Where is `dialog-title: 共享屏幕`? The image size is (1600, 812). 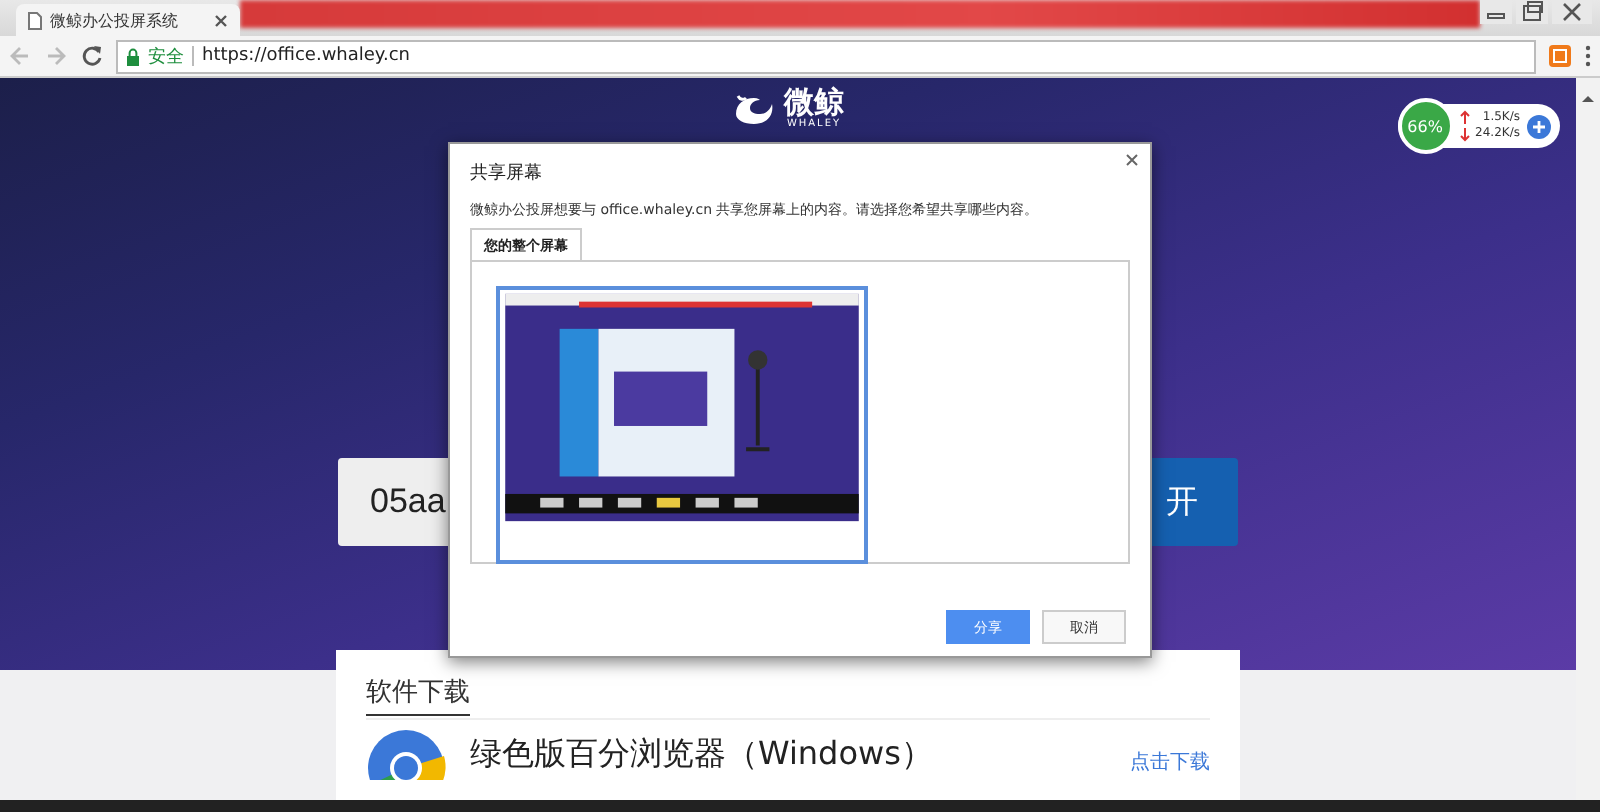 dialog-title: 共享屏幕 is located at coordinates (507, 173).